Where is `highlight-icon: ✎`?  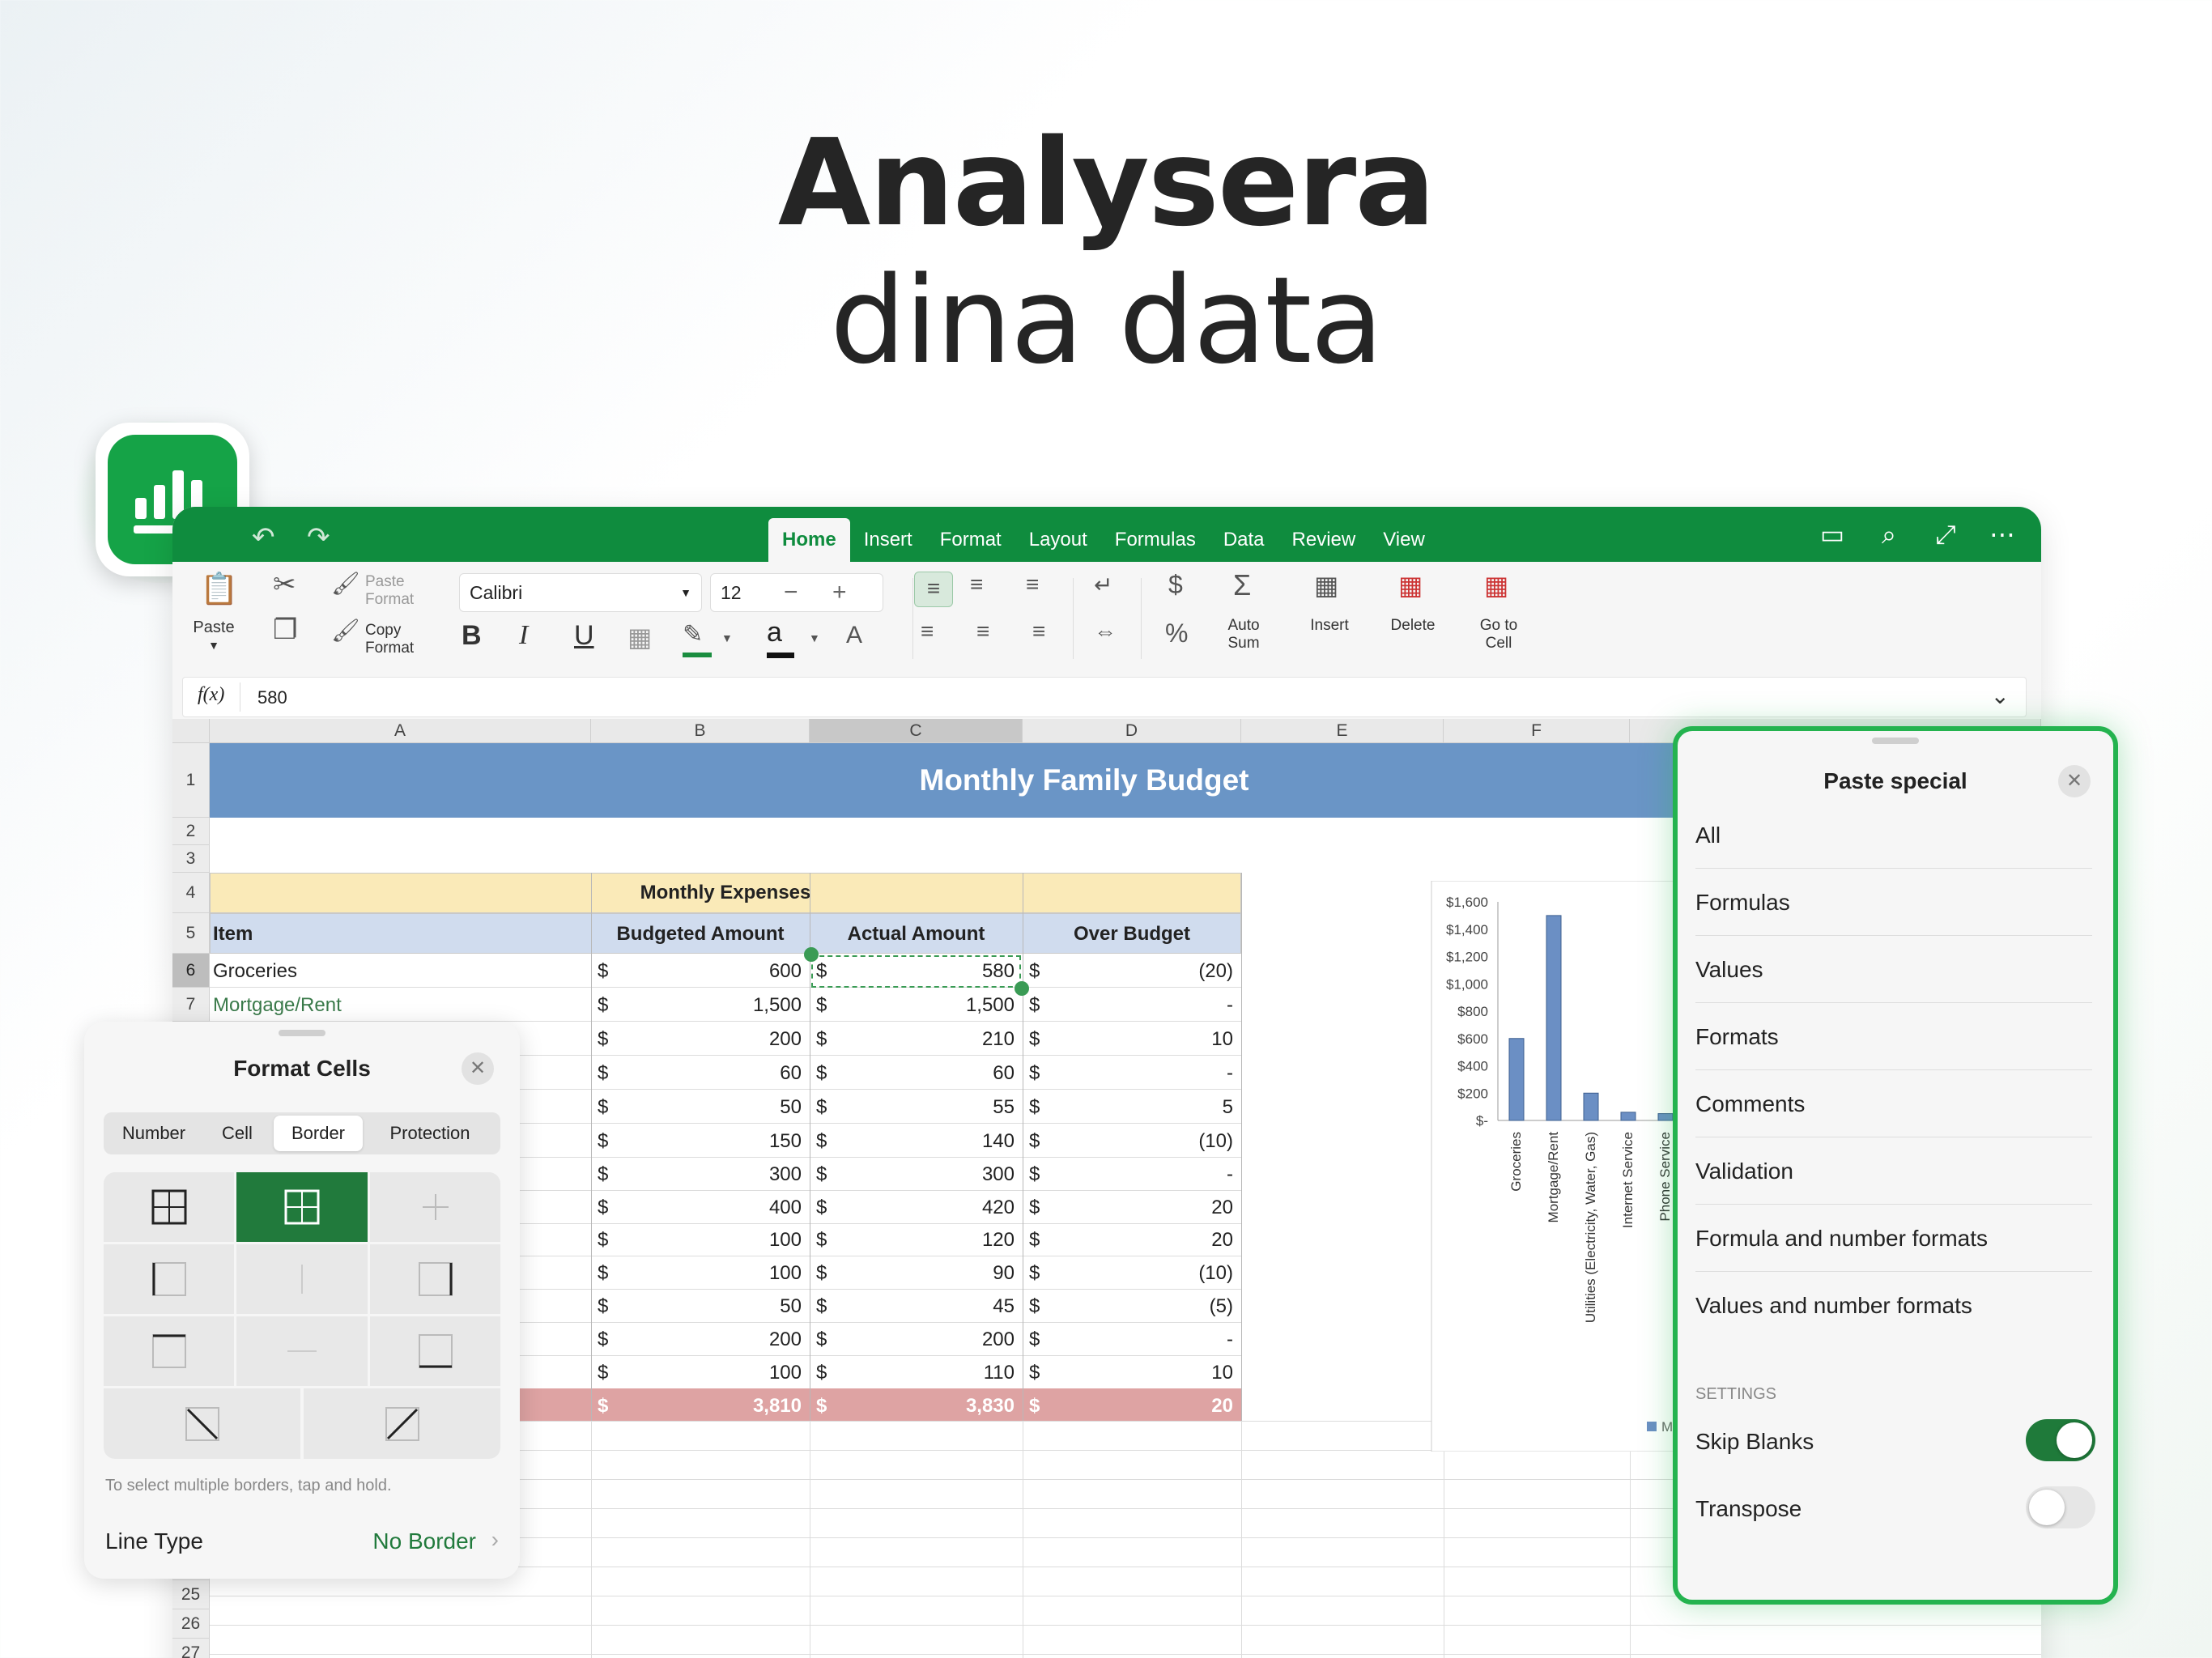
highlight-icon: ✎ is located at coordinates (698, 638).